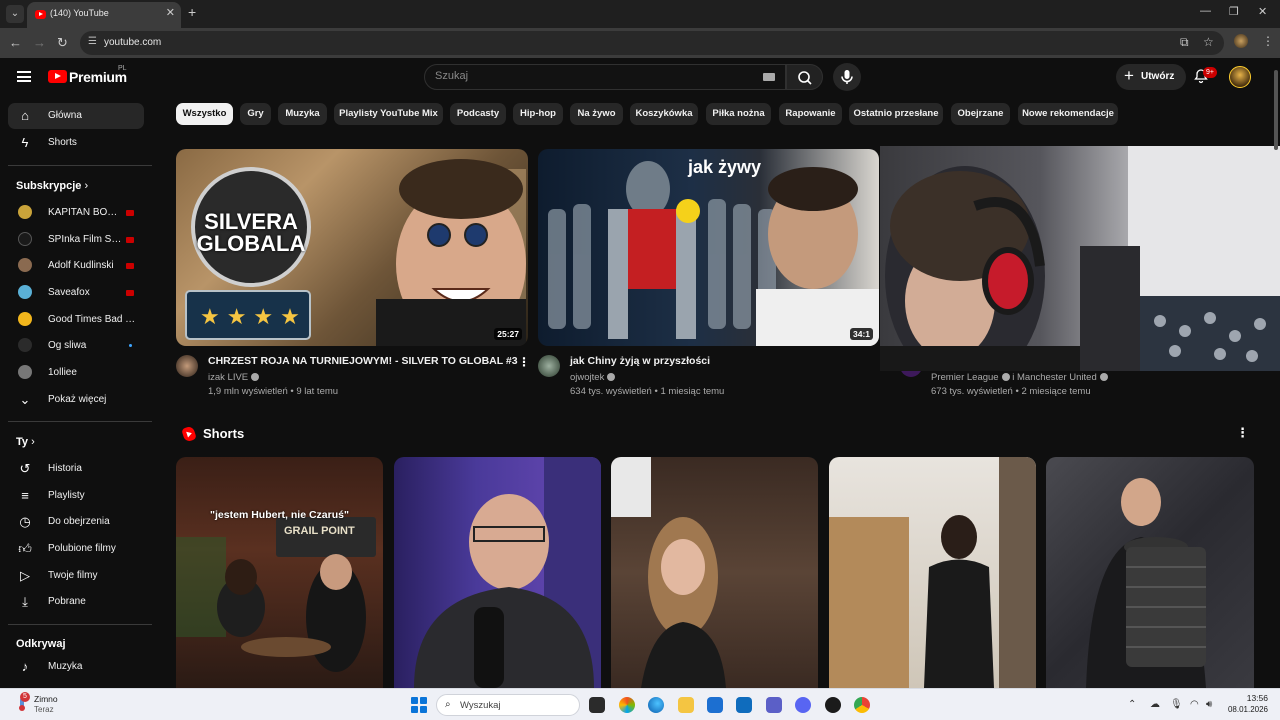 Image resolution: width=1280 pixels, height=720 pixels. What do you see at coordinates (79, 13) in the screenshot?
I see `tab-title: (140) YouTube` at bounding box center [79, 13].